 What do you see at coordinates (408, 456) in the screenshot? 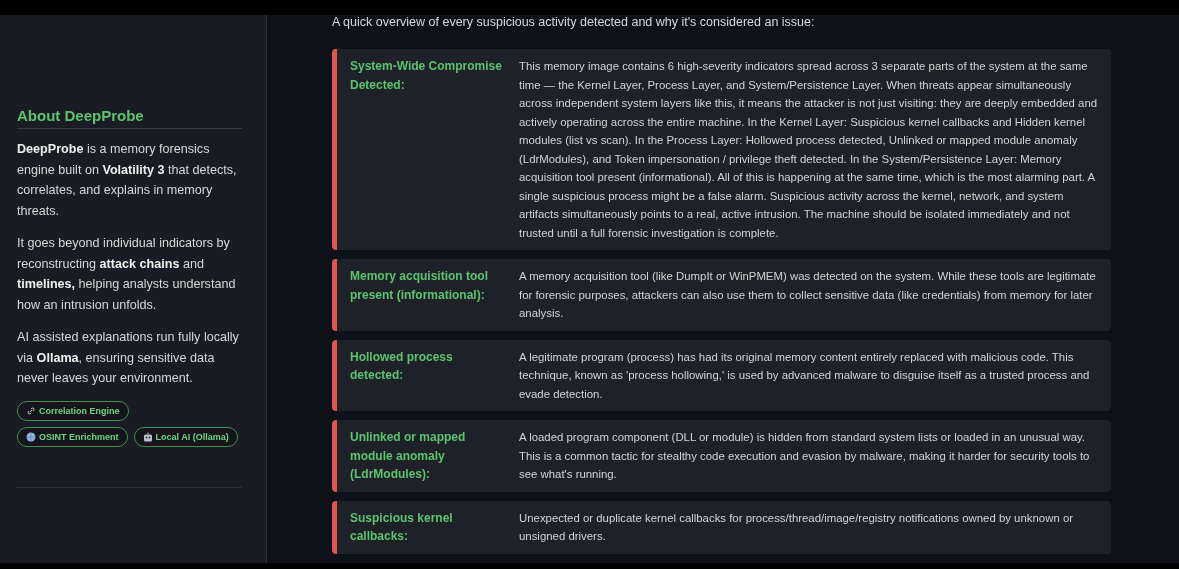
I see `finding-title: Unlinked or mapped module anomaly (LdrModules):` at bounding box center [408, 456].